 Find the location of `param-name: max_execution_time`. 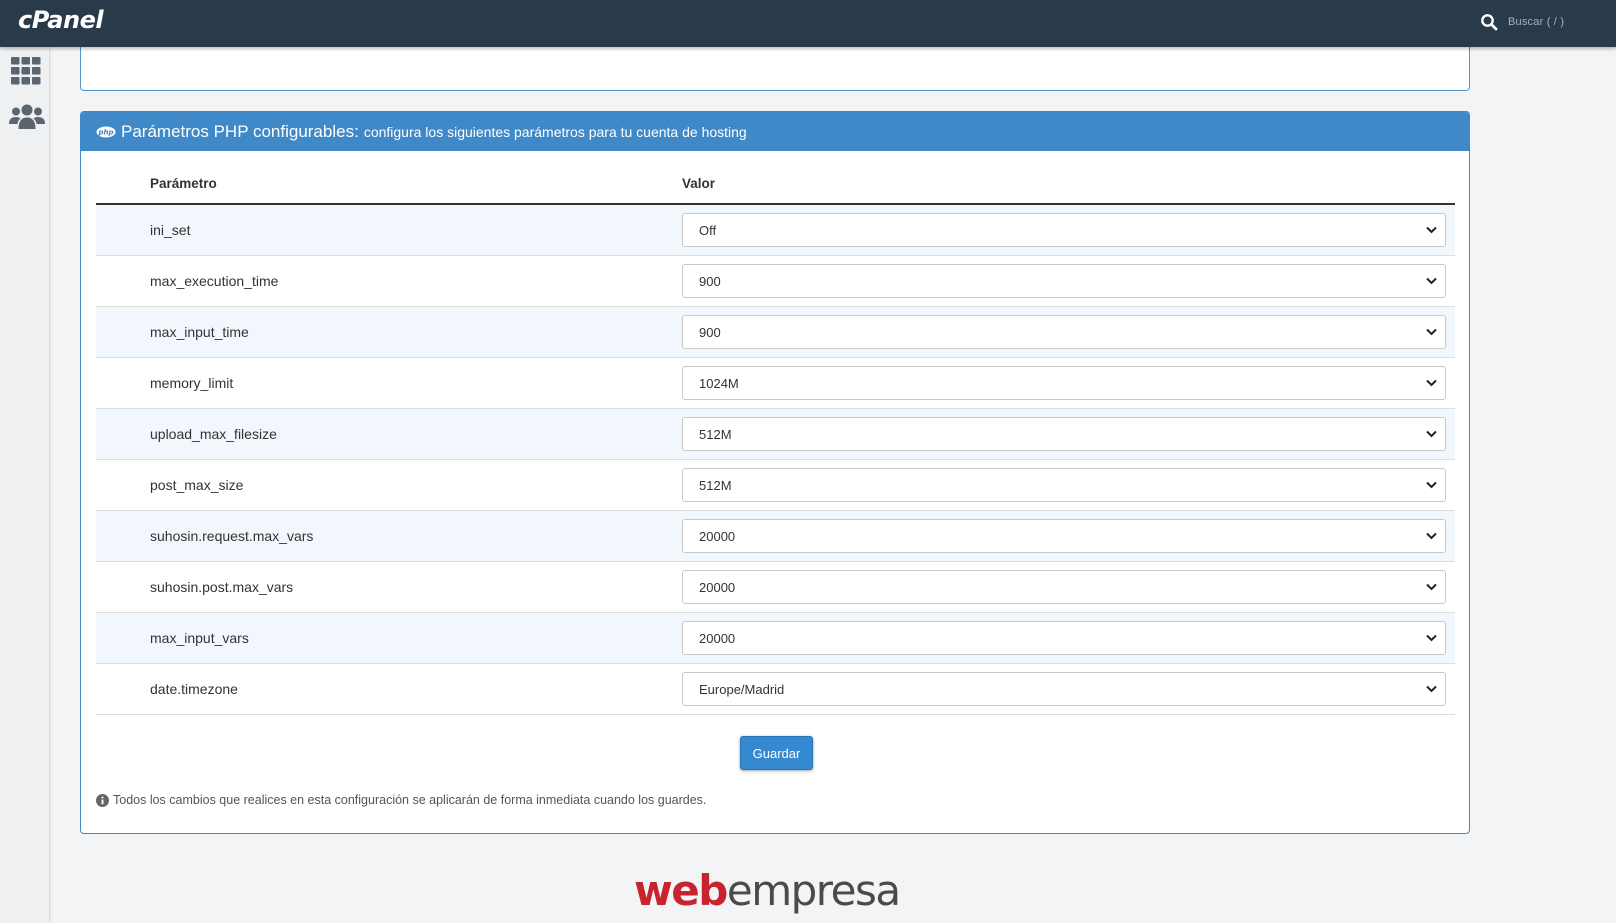

param-name: max_execution_time is located at coordinates (214, 281).